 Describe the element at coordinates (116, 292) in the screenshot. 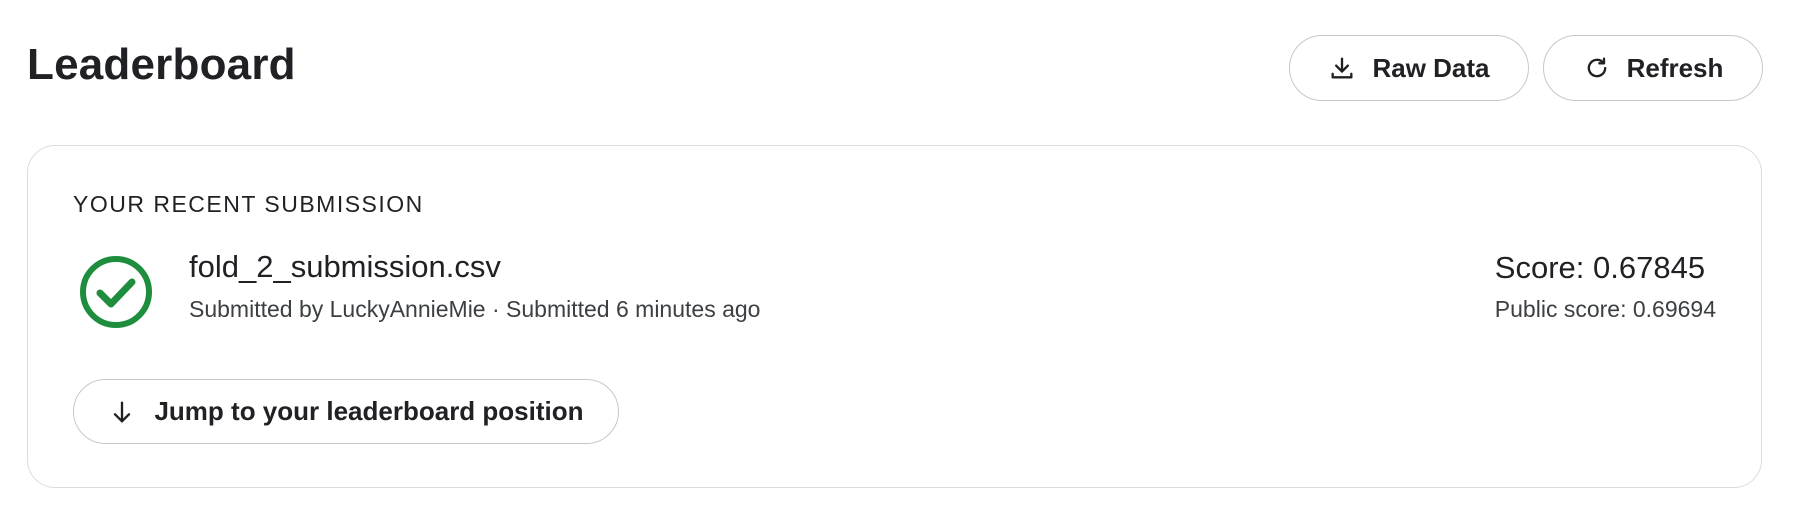

I see `check-circle-icon` at that location.